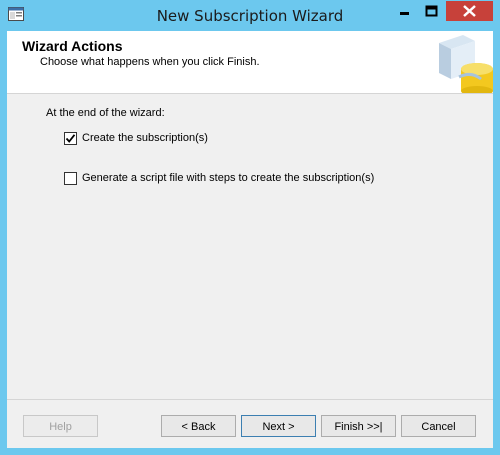 The height and width of the screenshot is (455, 500). What do you see at coordinates (438, 426) in the screenshot?
I see `cancel-button: Cancel` at bounding box center [438, 426].